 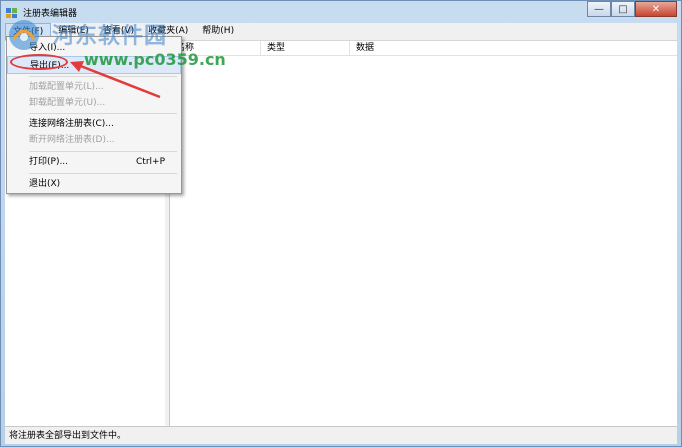 I want to click on column-header: 名称 类型 数据, so click(x=423, y=48).